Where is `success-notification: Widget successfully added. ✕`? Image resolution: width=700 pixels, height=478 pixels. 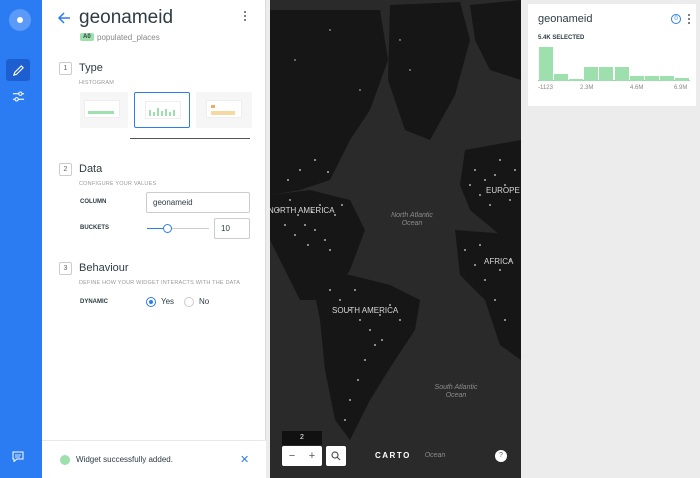
success-notification: Widget successfully added. ✕ is located at coordinates (154, 459).